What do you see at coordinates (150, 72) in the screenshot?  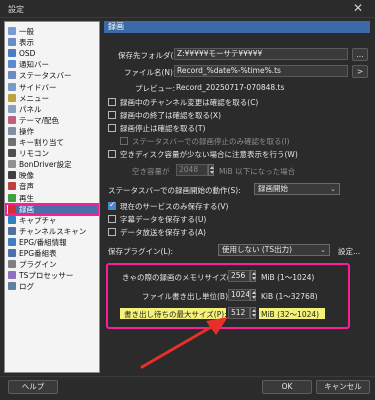 I see `filename-label: ファイル名(N):` at bounding box center [150, 72].